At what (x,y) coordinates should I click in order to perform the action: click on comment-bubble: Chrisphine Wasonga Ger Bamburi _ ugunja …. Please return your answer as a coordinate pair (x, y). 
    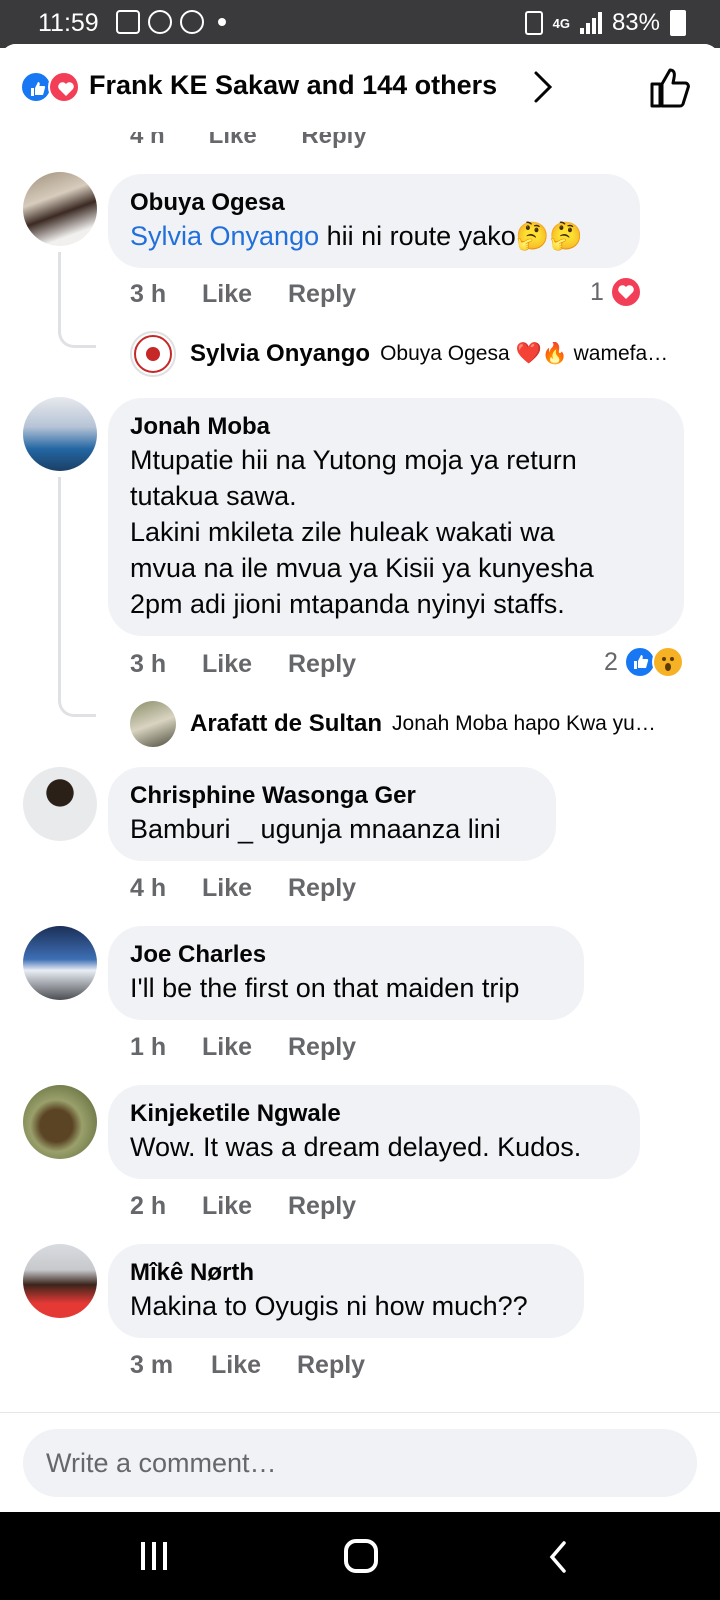
    Looking at the image, I should click on (332, 814).